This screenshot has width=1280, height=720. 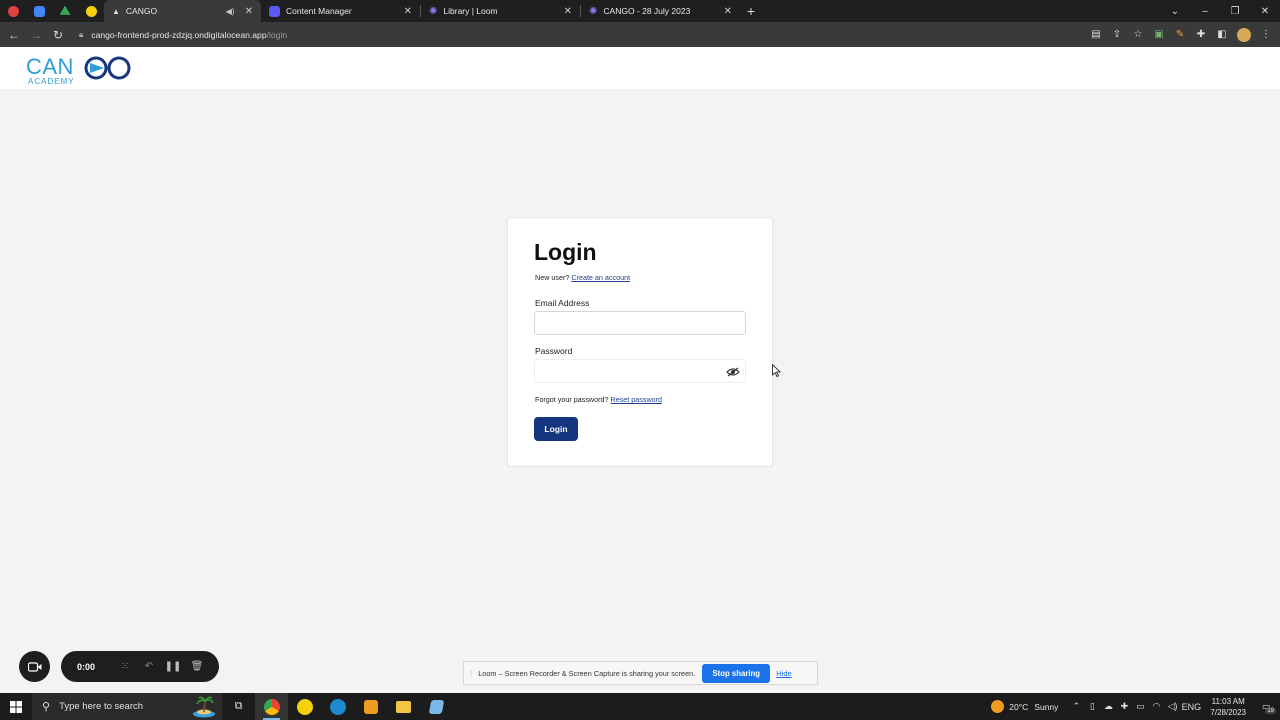 I want to click on taskbar-file-explorer, so click(x=403, y=706).